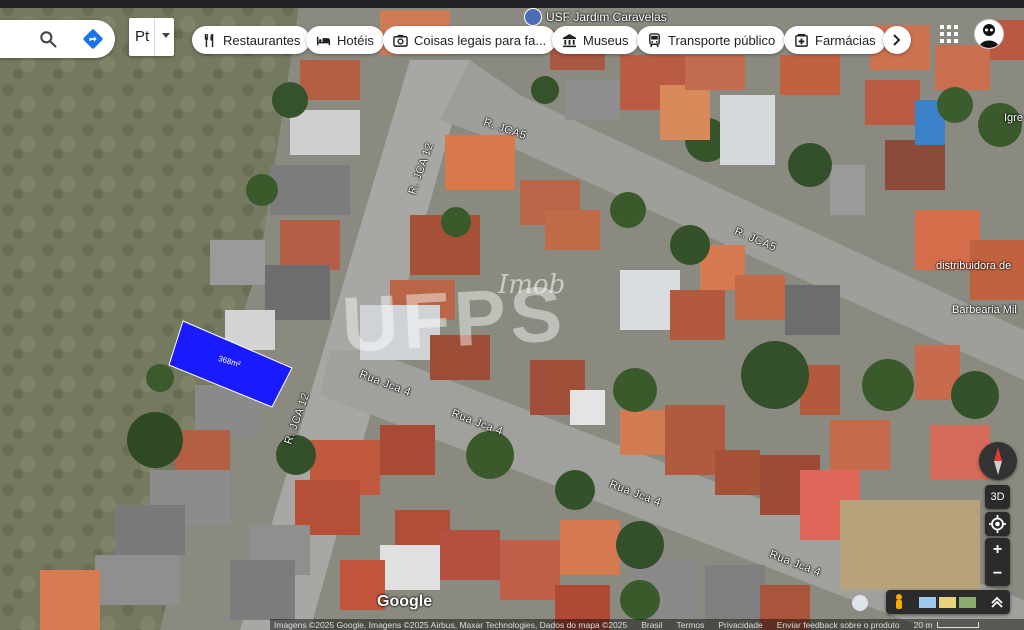  I want to click on avatar, so click(989, 34).